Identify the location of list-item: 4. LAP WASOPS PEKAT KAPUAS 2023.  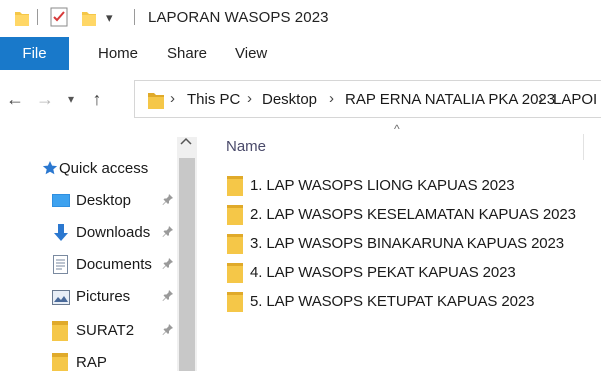
(402, 273).